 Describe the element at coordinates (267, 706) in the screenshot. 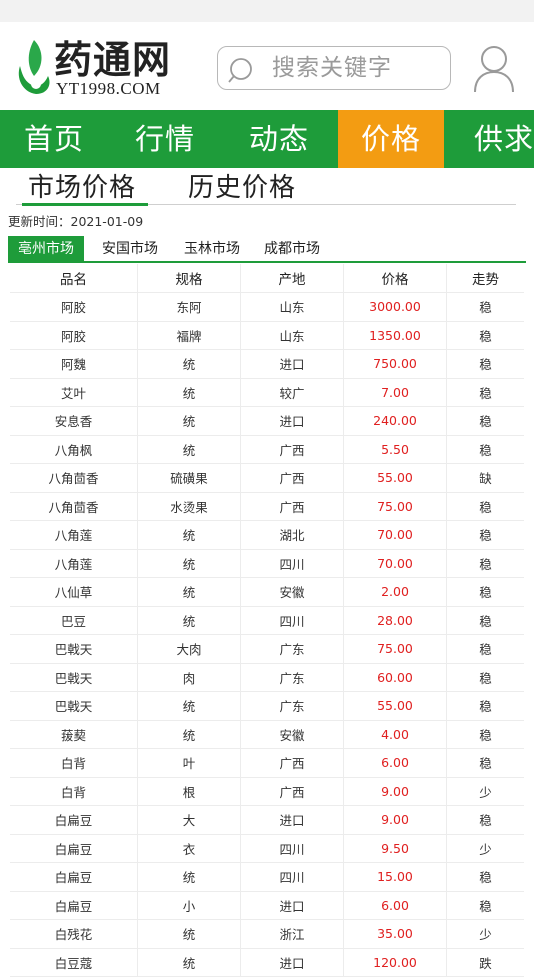

I see `table-row: 巴戟天统广东55.00稳` at that location.